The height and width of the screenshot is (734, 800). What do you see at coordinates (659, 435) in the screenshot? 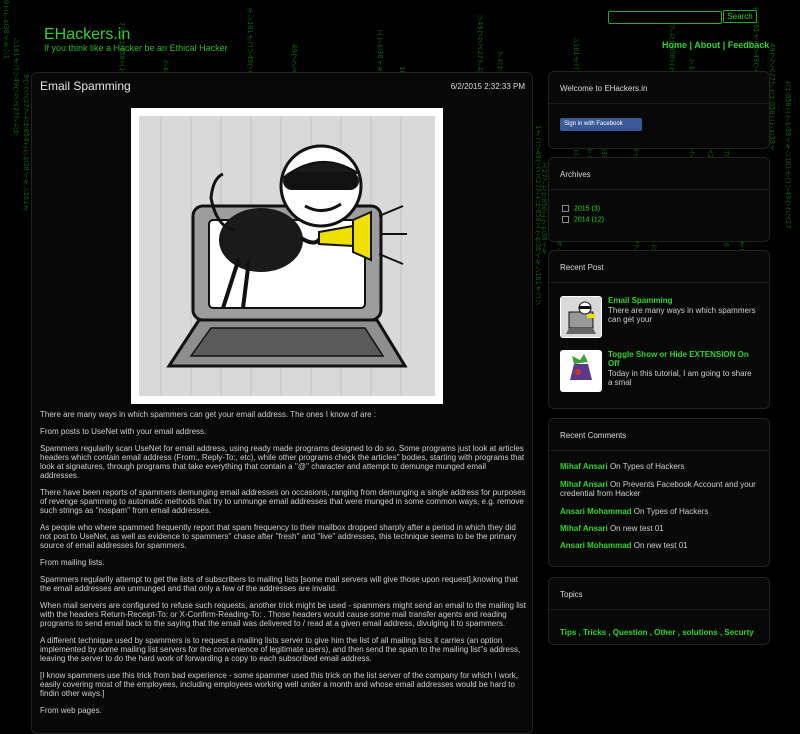
I see `recent-comments-title: Recent Comments` at bounding box center [659, 435].